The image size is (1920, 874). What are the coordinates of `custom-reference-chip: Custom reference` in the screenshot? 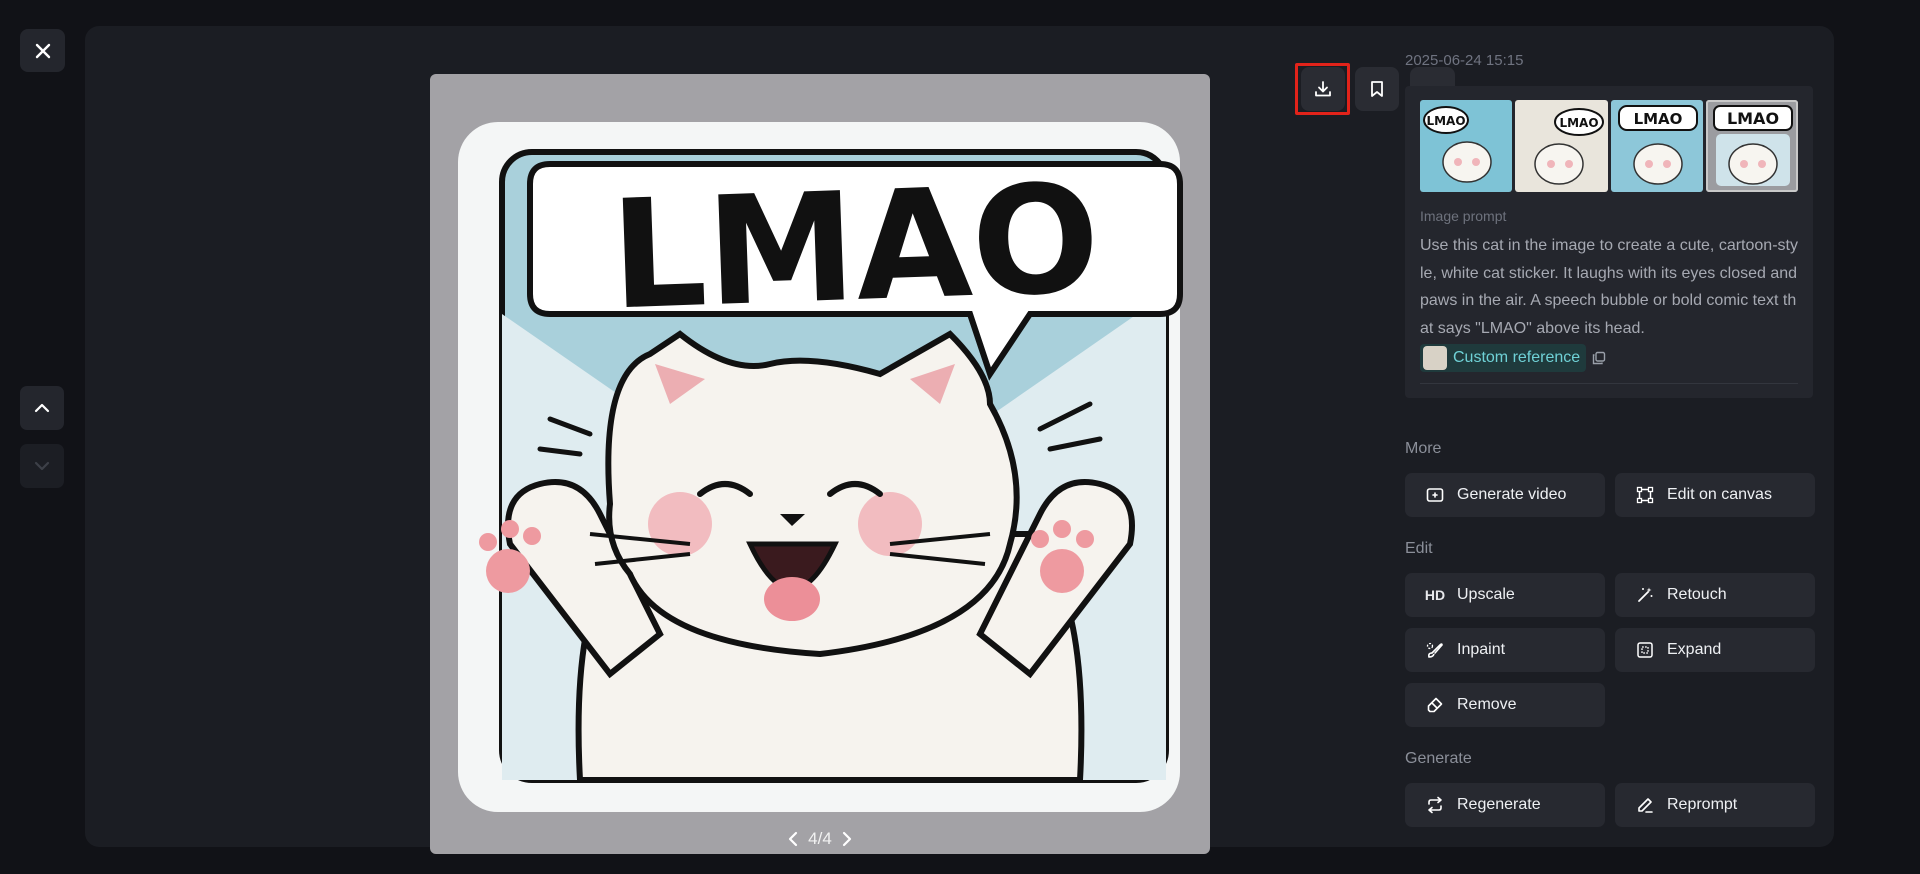 It's located at (1503, 358).